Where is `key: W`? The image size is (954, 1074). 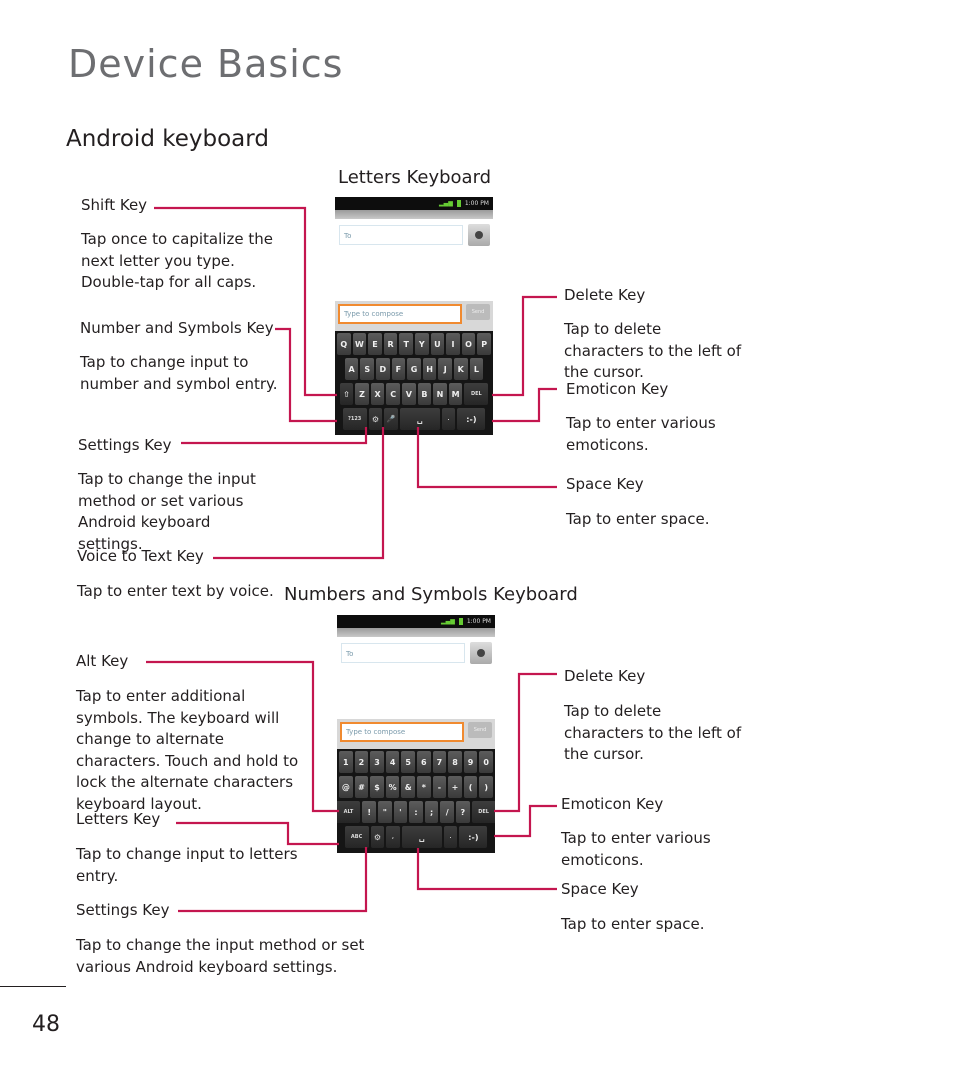 key: W is located at coordinates (359, 344).